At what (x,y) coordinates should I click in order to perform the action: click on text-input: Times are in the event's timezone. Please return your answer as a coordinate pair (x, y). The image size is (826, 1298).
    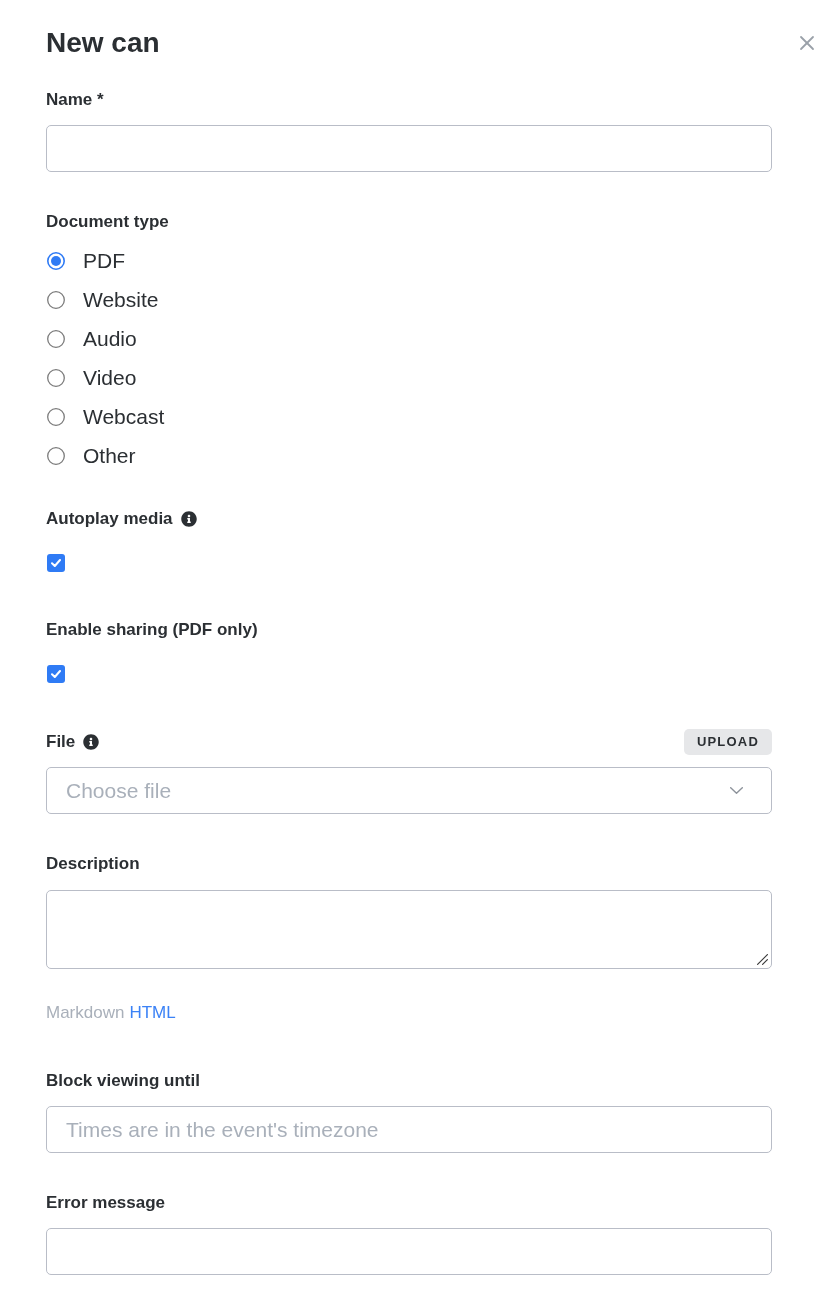
    Looking at the image, I should click on (409, 1129).